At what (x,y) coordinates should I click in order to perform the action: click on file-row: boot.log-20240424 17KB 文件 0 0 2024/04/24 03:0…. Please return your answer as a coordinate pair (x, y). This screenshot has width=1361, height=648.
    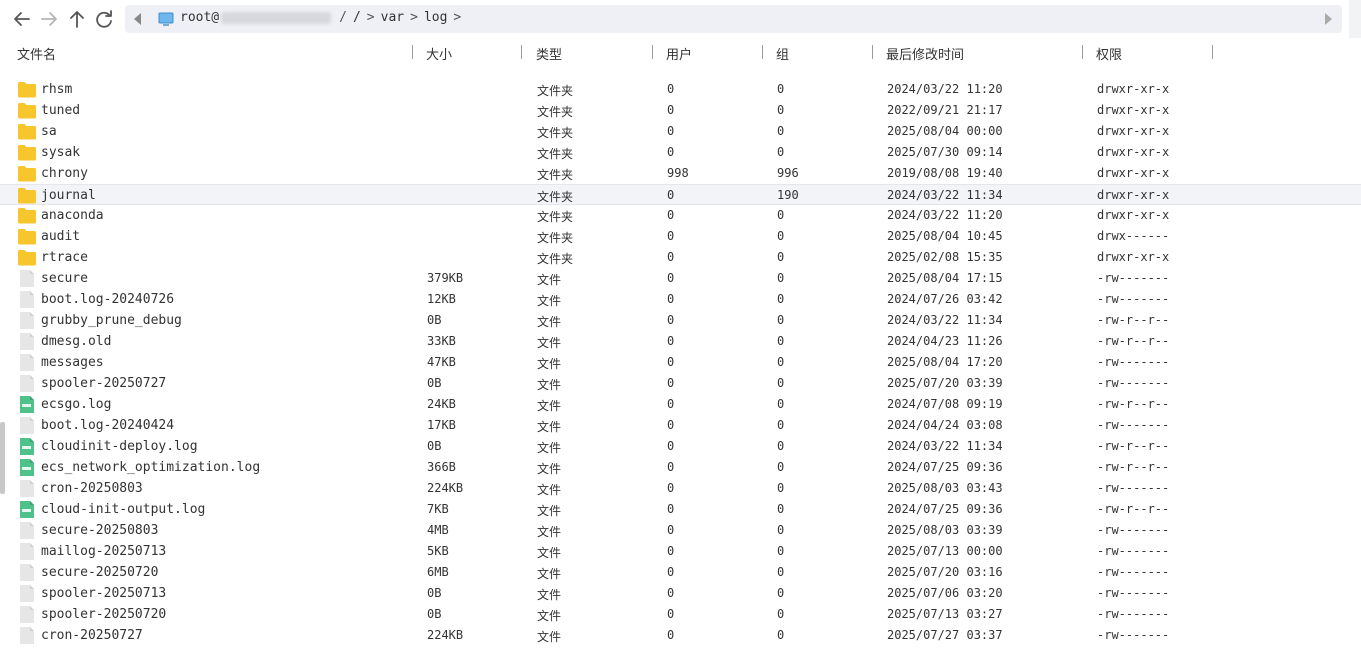
    Looking at the image, I should click on (680, 425).